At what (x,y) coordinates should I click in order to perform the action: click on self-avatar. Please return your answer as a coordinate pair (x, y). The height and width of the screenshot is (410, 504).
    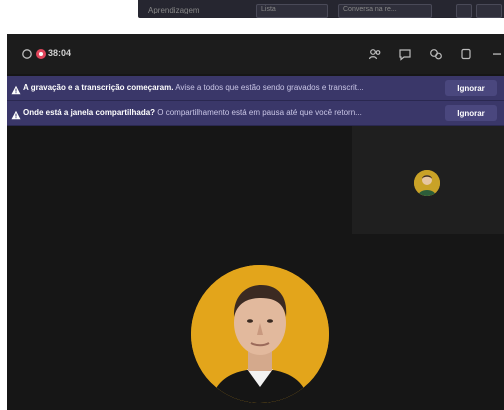
    Looking at the image, I should click on (427, 183).